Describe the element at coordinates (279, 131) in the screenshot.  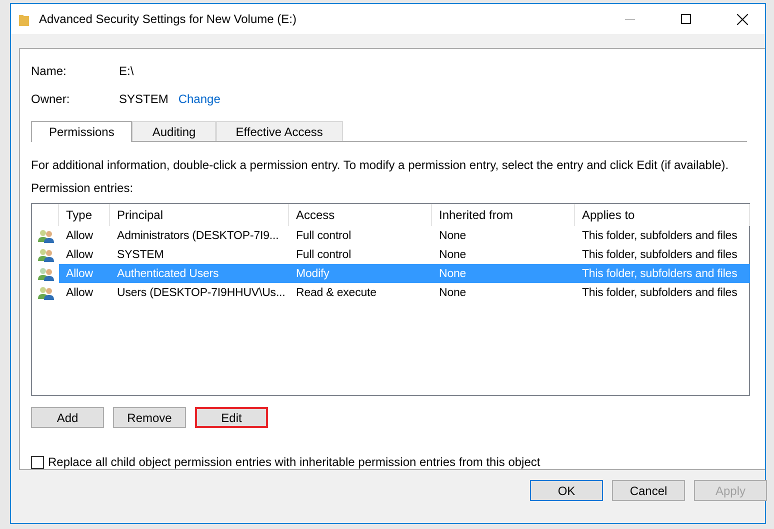
I see `tab: Effective Access` at that location.